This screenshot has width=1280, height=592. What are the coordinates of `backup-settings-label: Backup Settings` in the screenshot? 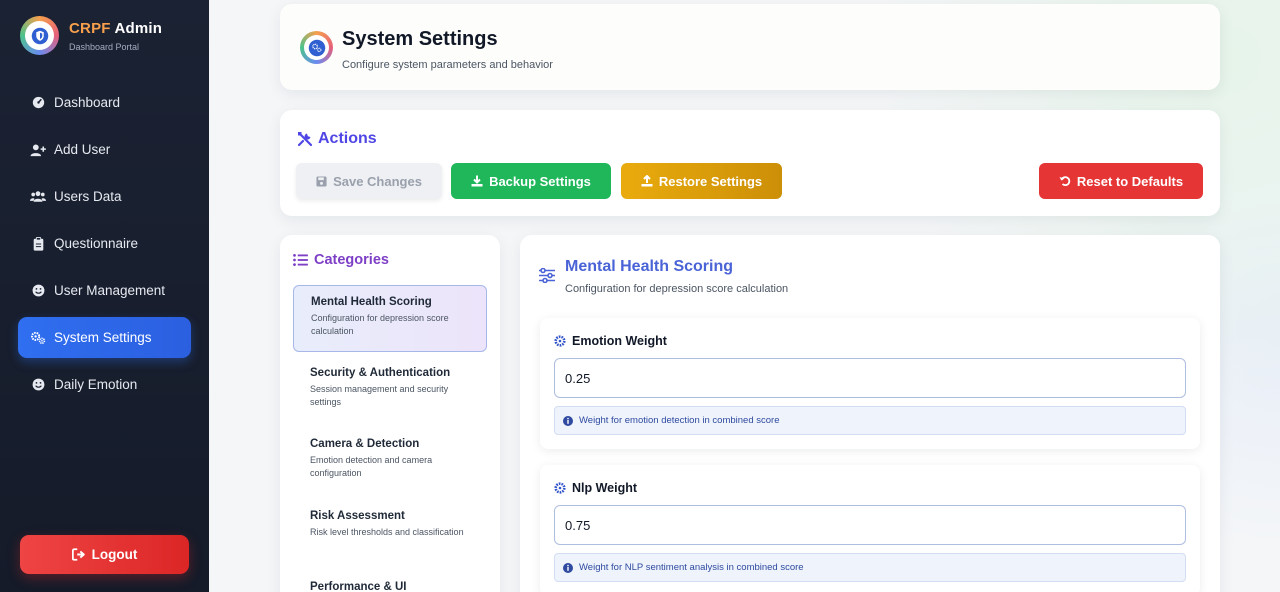 It's located at (540, 181).